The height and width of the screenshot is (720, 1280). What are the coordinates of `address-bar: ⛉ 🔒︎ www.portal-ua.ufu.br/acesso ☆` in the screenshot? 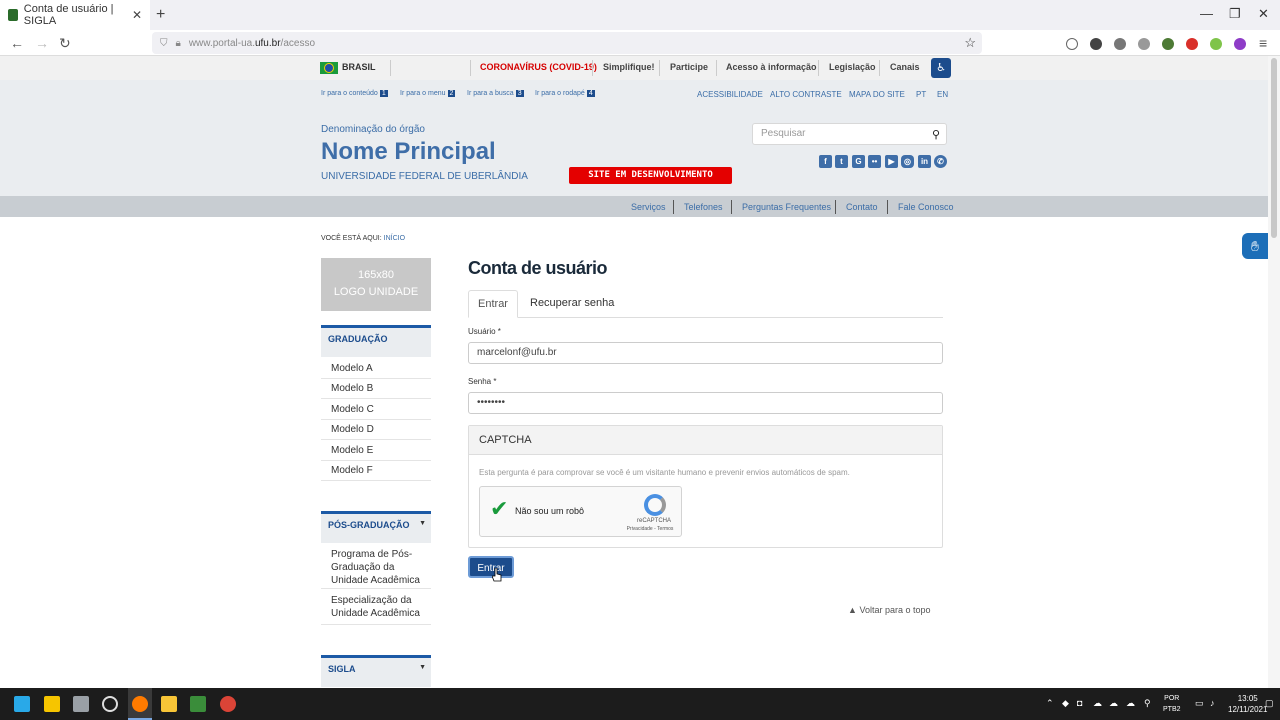 It's located at (567, 43).